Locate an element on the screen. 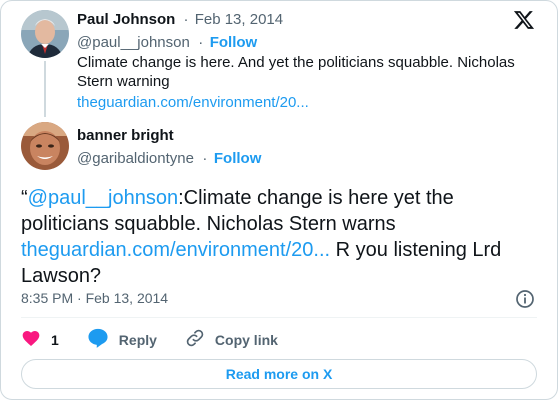 The image size is (558, 400). copy-link-button: Copy link is located at coordinates (231, 339).